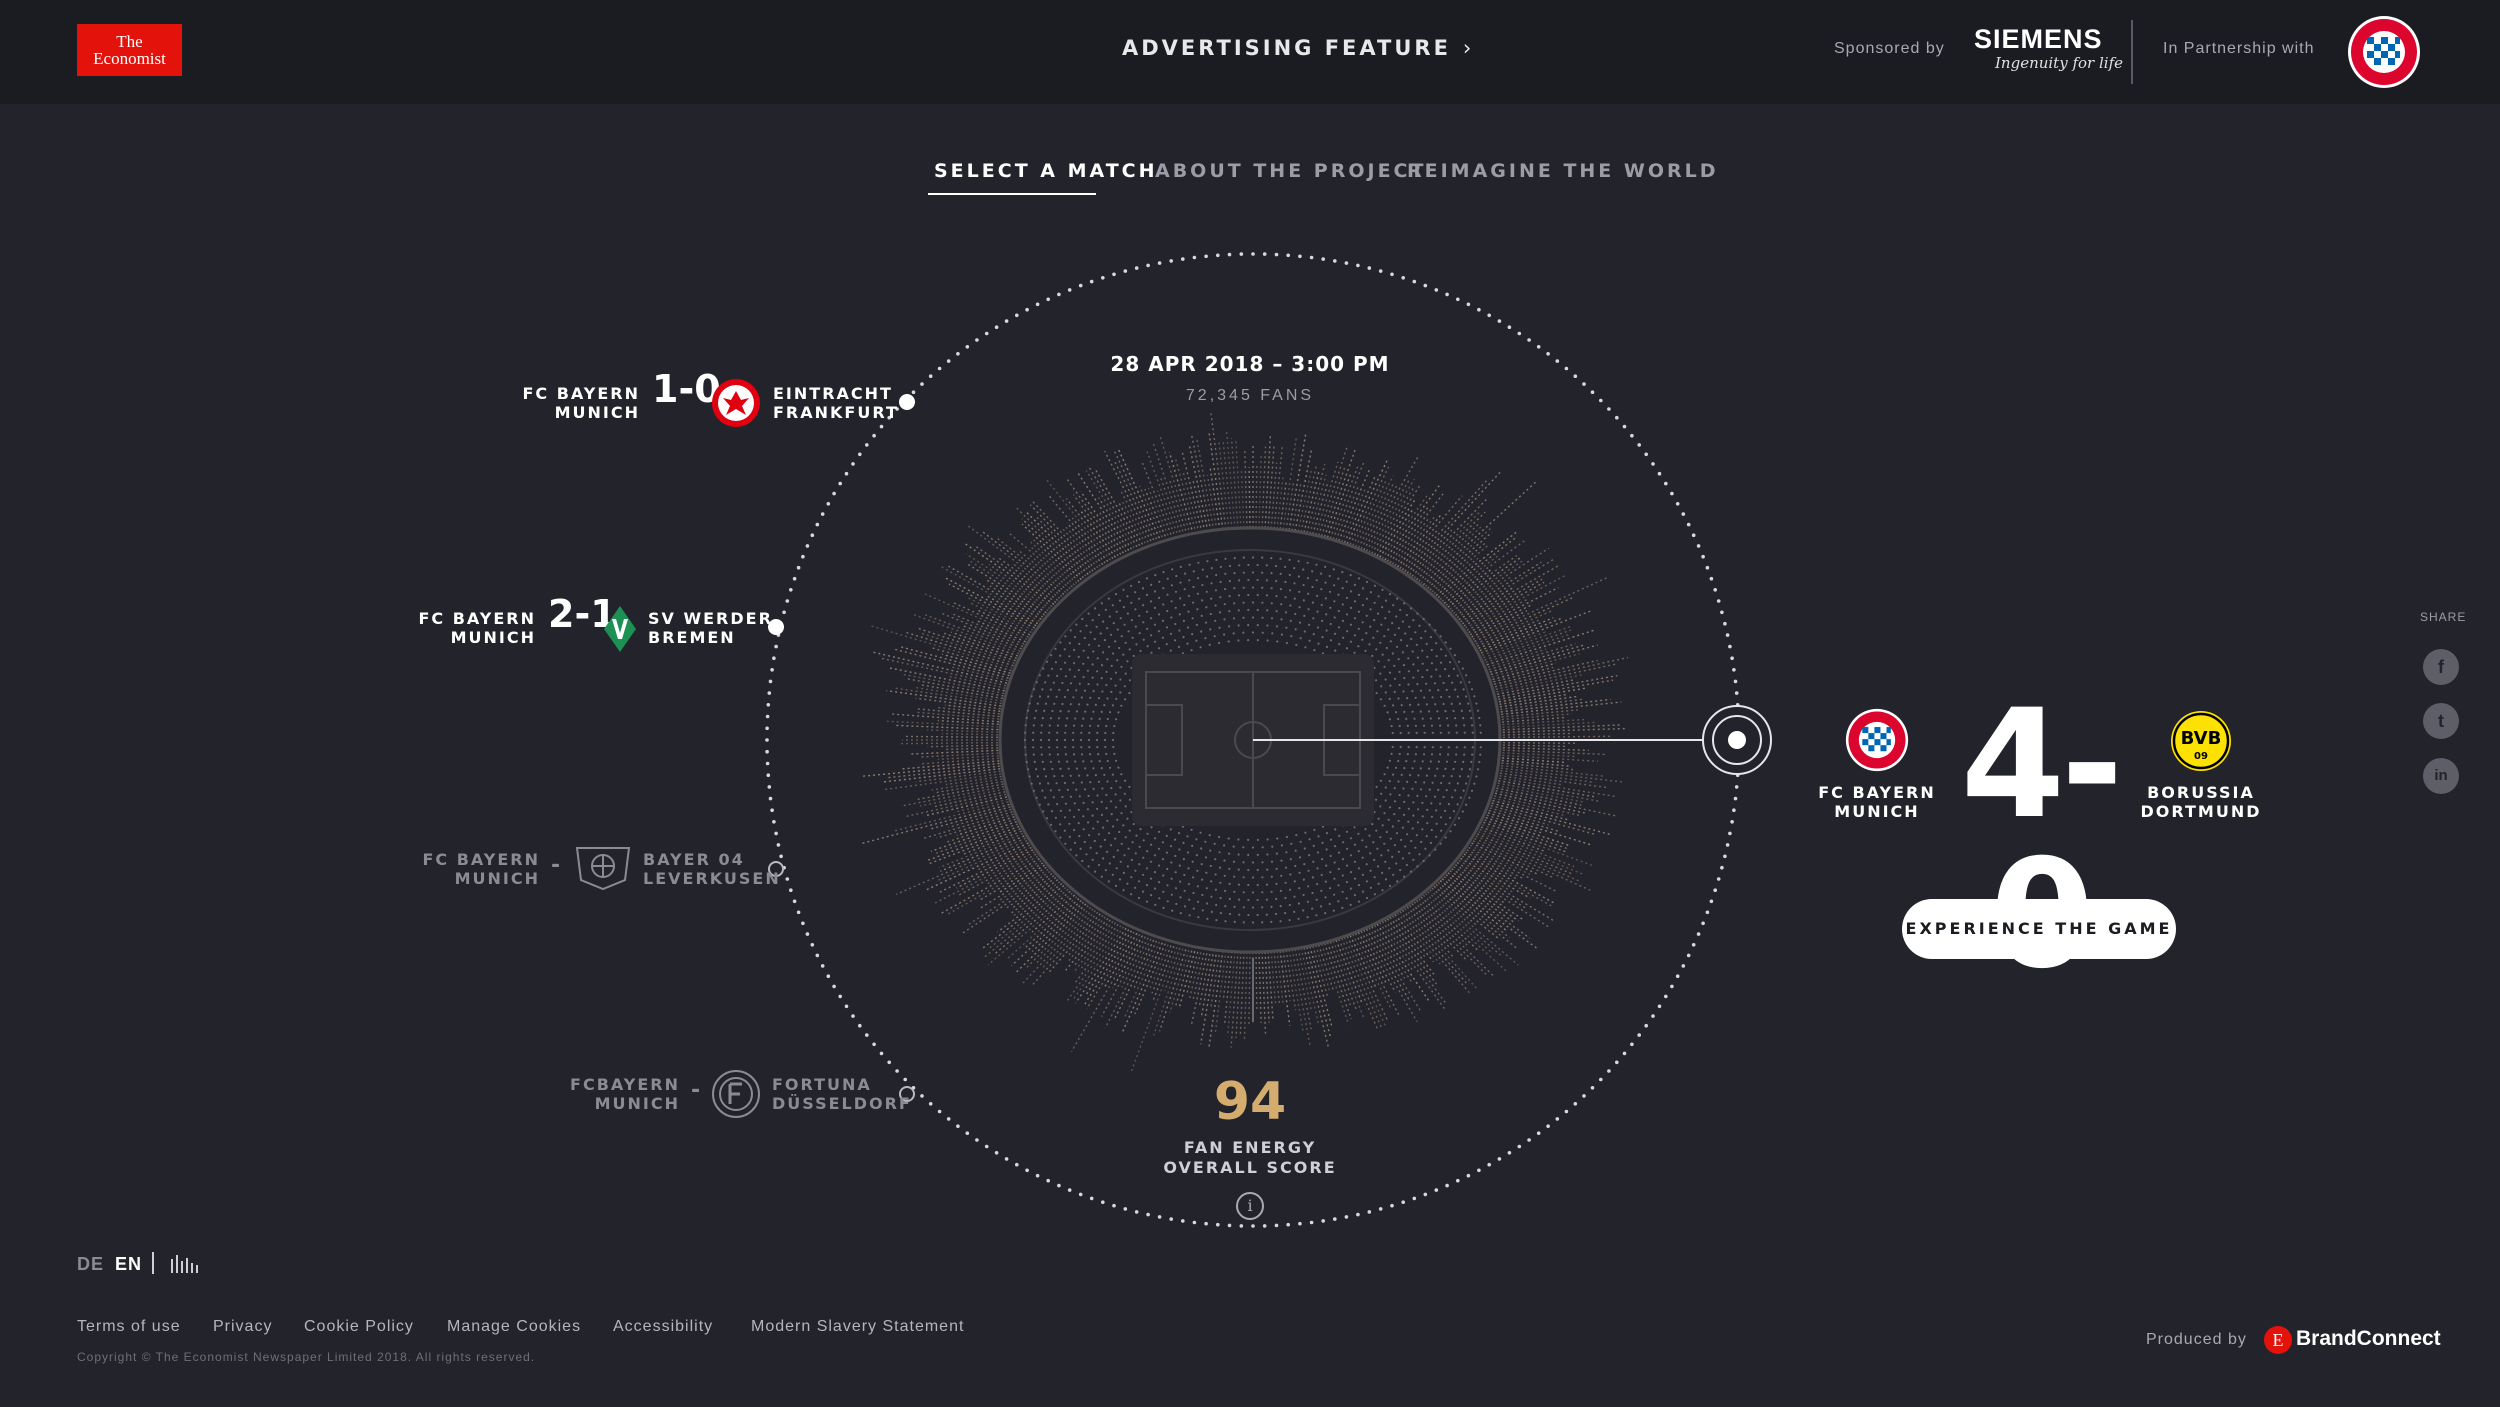  Describe the element at coordinates (2039, 929) in the screenshot. I see `experience-the-game-button: EXPERIENCE THE GAME` at that location.